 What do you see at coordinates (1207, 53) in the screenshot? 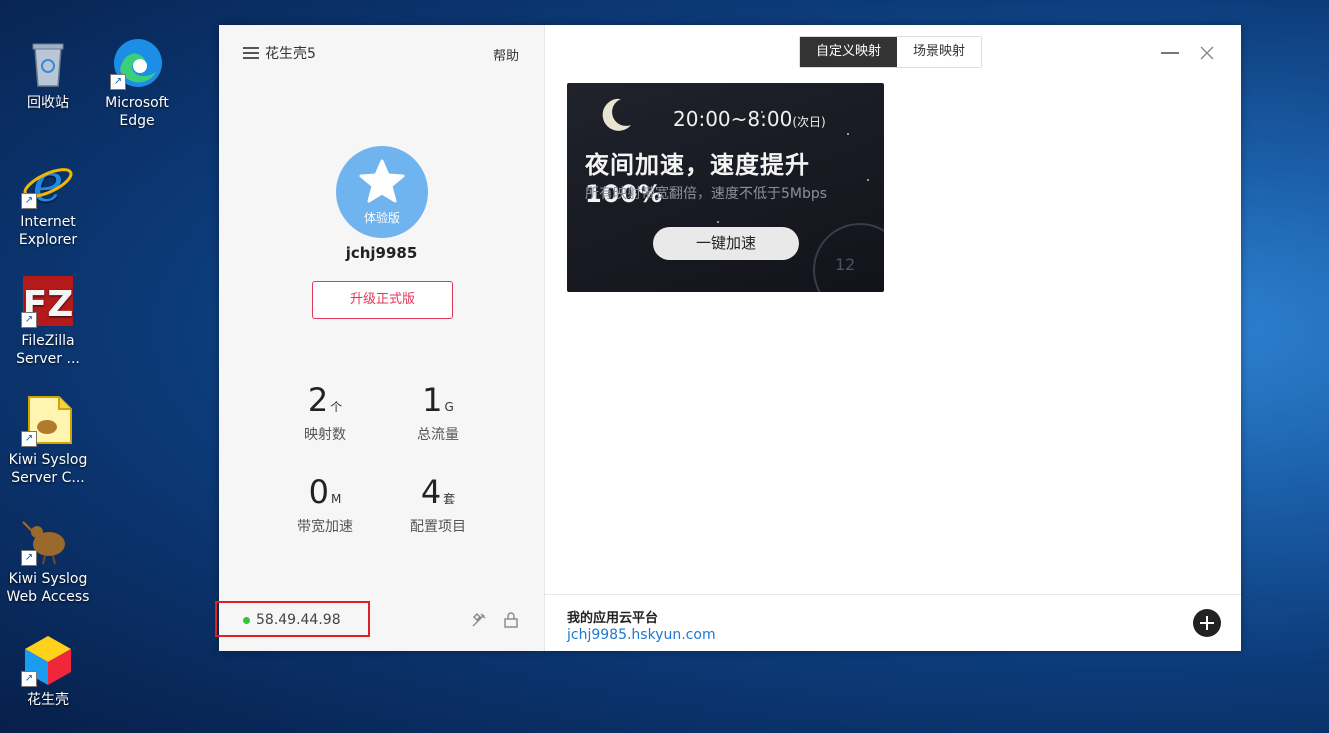
I see `close-icon` at bounding box center [1207, 53].